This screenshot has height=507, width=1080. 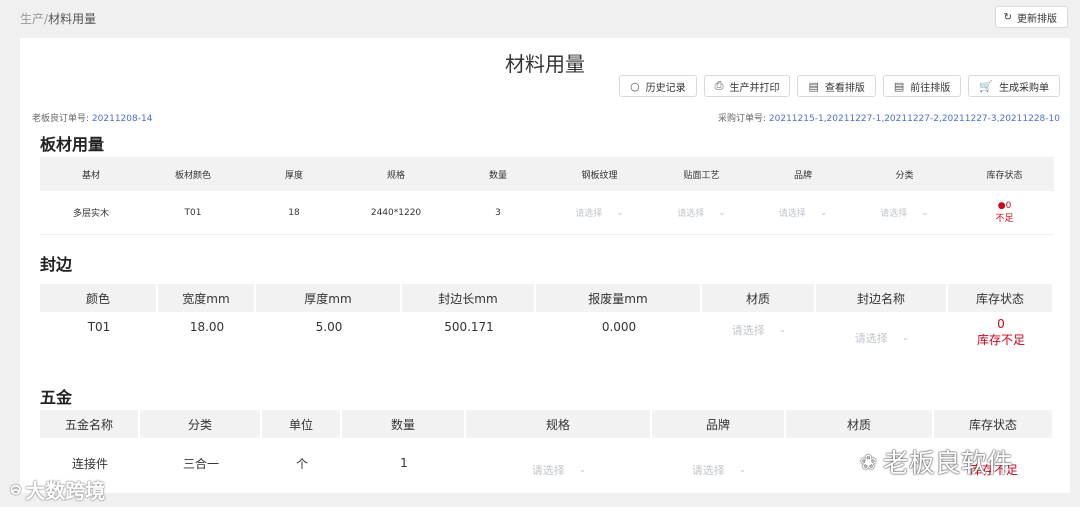 I want to click on create-purchase-order-button: 🛒 生成采购单, so click(x=1014, y=86).